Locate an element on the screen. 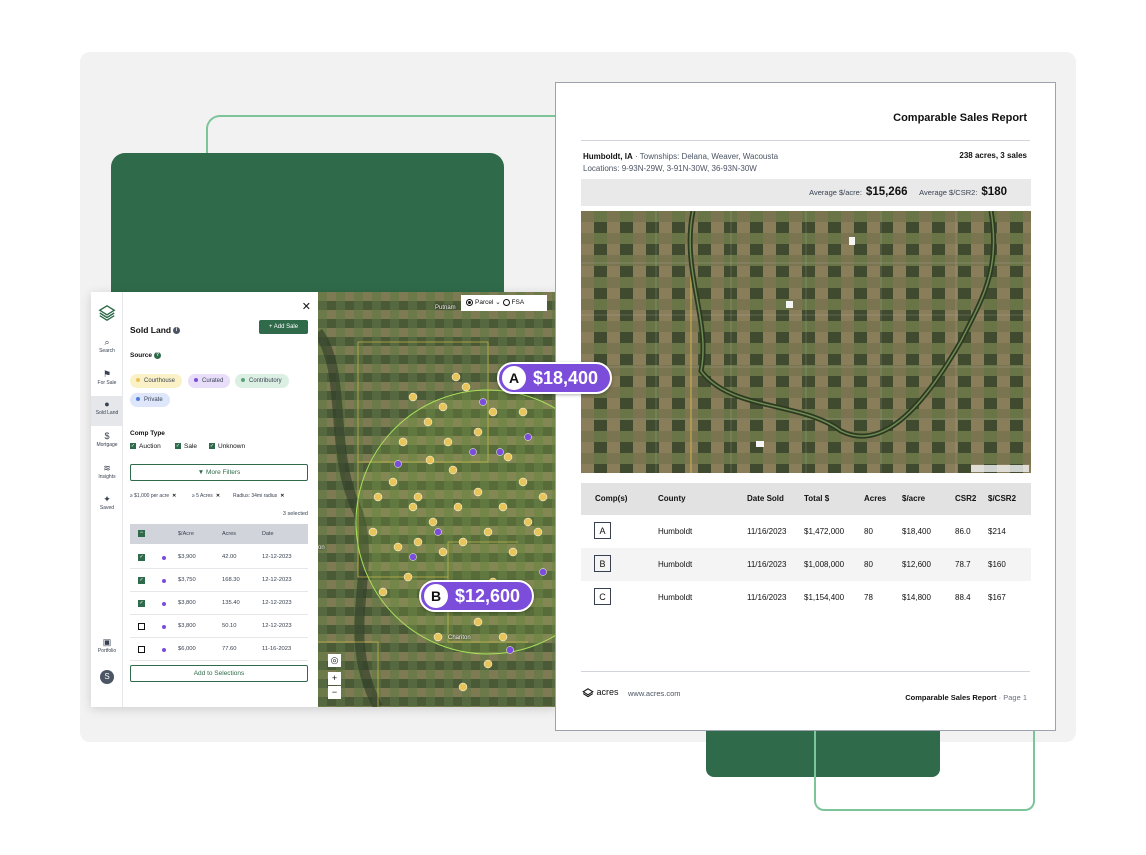 The height and width of the screenshot is (855, 1146). report-satellite-map is located at coordinates (806, 342).